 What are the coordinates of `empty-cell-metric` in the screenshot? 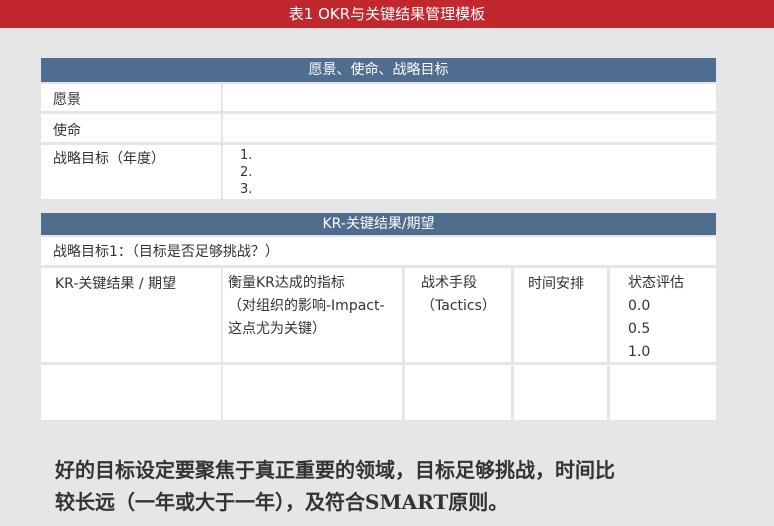 It's located at (312, 392).